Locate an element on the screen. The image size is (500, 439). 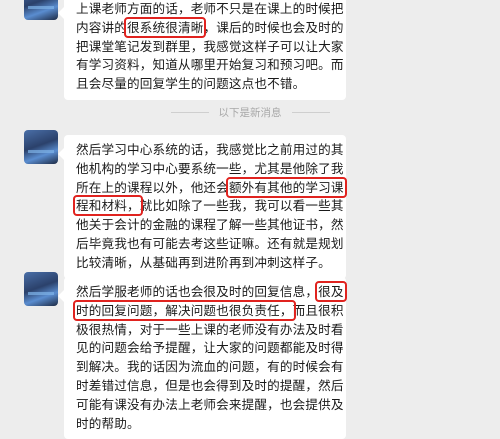
message-text: 内容讲的 is located at coordinates (101, 27).